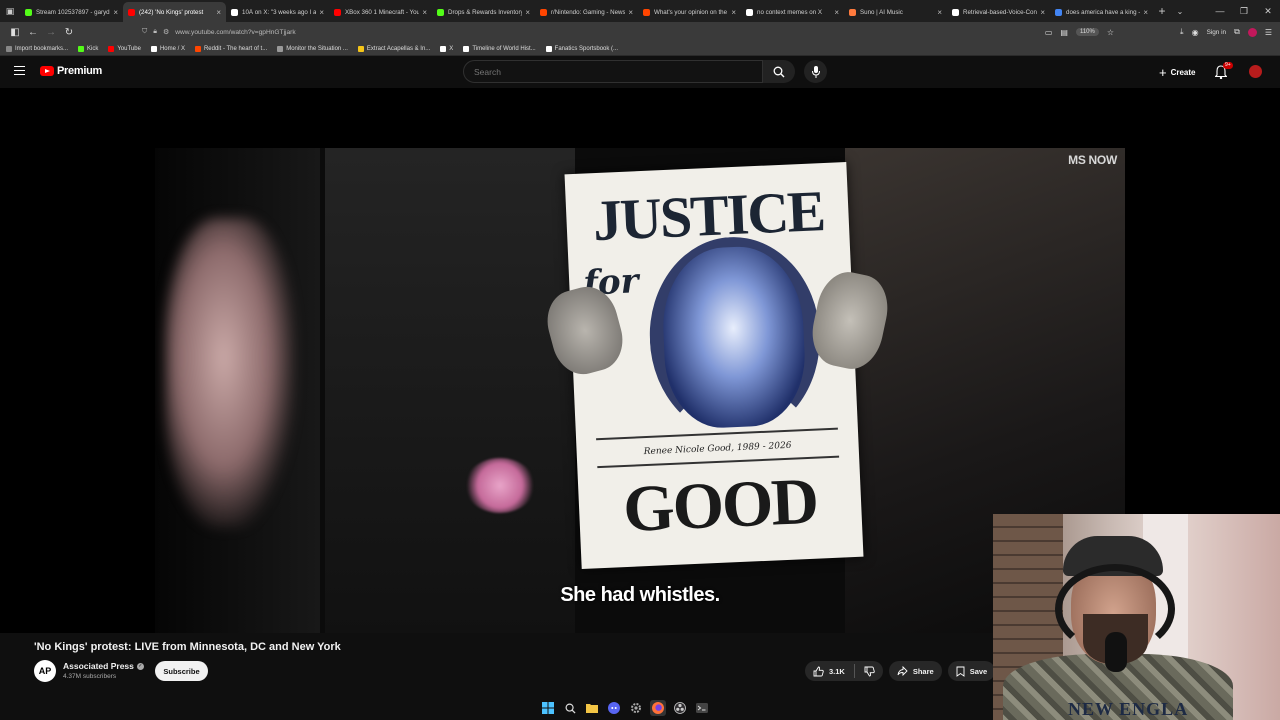 This screenshot has width=1280, height=720. What do you see at coordinates (998, 12) in the screenshot?
I see `browser-tab: Retrieval-based-Voice-Conv ×` at bounding box center [998, 12].